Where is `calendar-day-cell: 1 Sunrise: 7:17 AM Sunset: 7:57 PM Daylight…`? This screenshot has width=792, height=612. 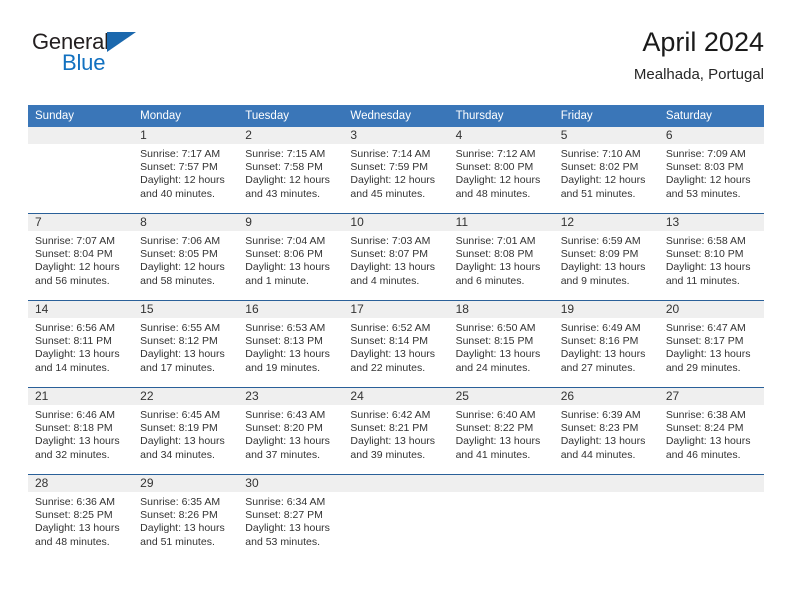
calendar-day-cell: 1 Sunrise: 7:17 AM Sunset: 7:57 PM Daylight… is located at coordinates (186, 170).